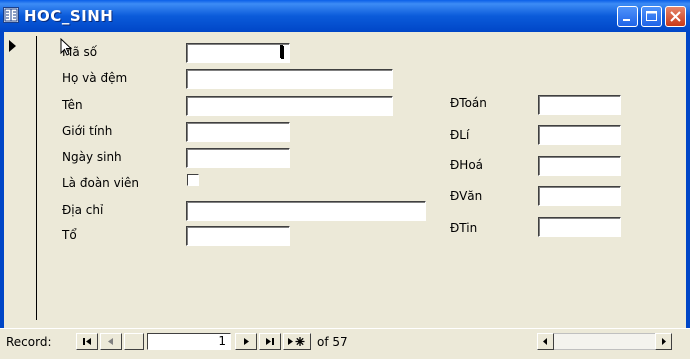  What do you see at coordinates (675, 16) in the screenshot?
I see `close-button` at bounding box center [675, 16].